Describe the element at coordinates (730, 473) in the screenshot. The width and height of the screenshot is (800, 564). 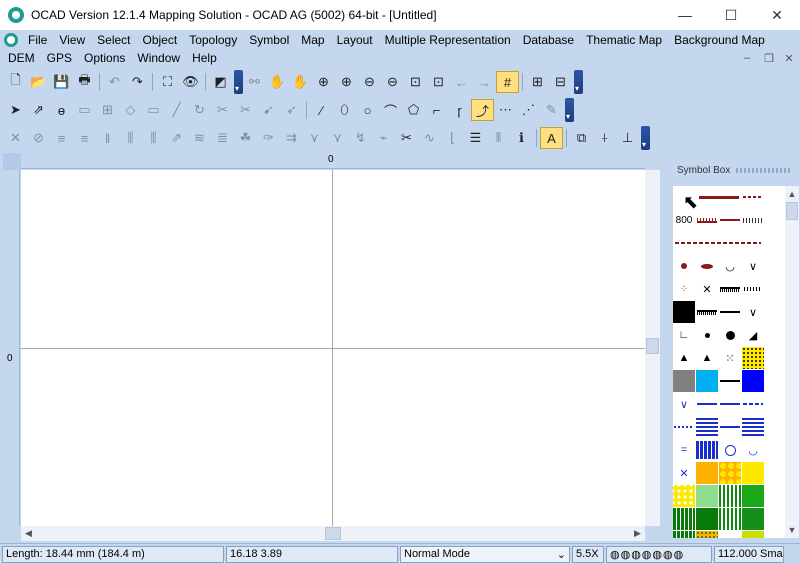
I see `symbol-dots-orange` at that location.